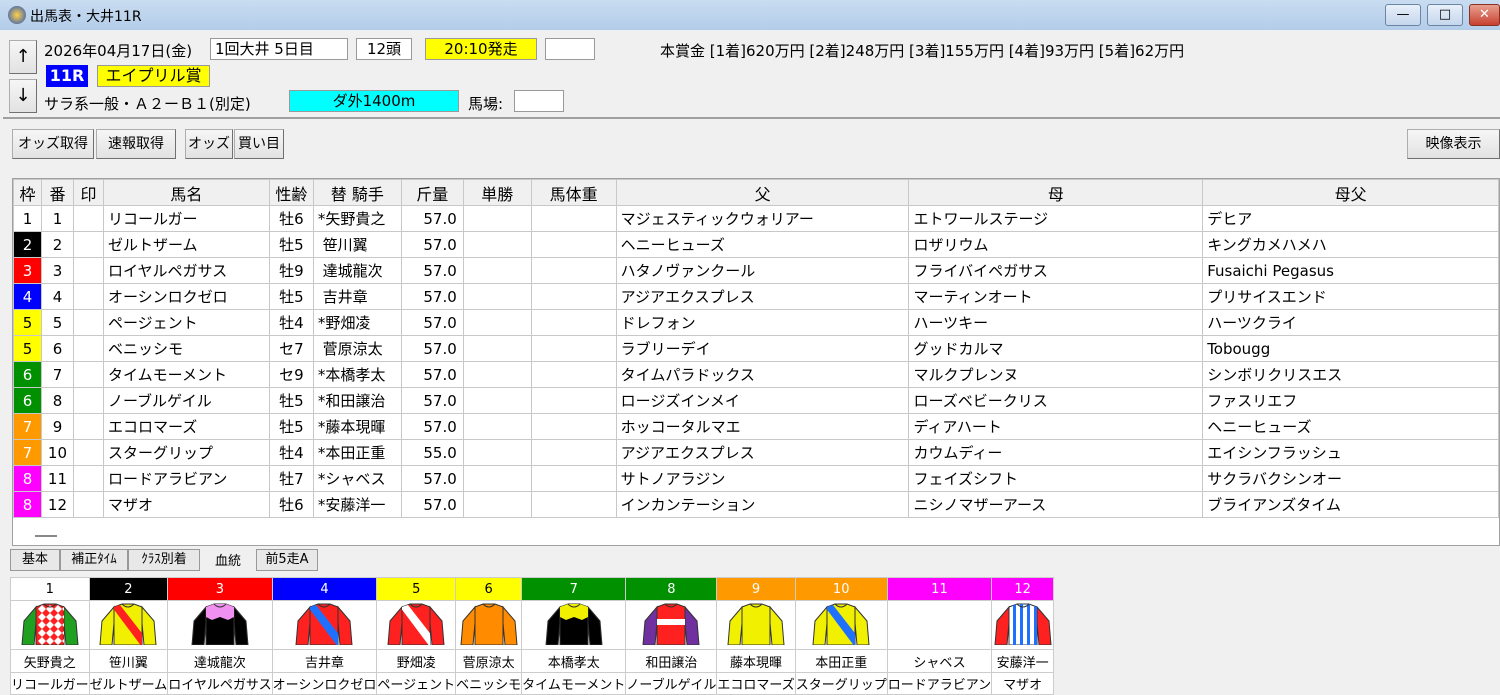 Image resolution: width=1500 pixels, height=695 pixels. What do you see at coordinates (186, 452) in the screenshot?
I see `cell-name: スターグリップ` at bounding box center [186, 452].